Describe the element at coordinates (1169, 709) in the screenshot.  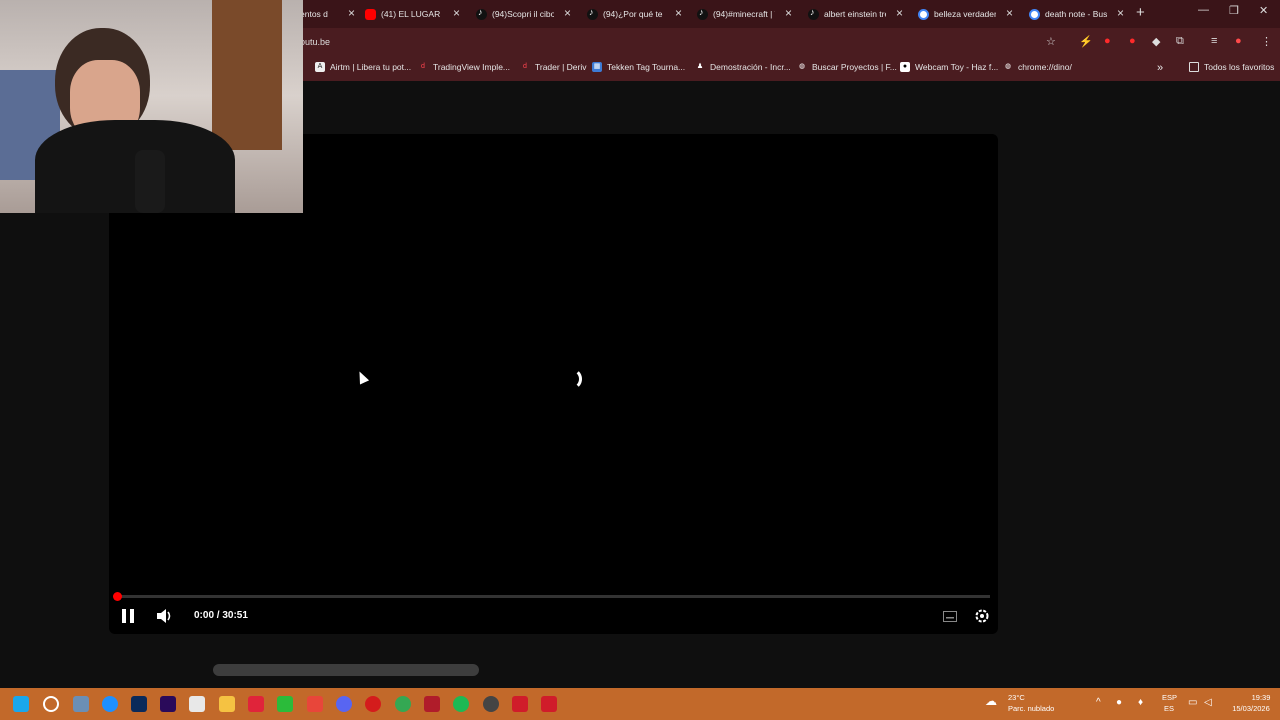
I see `lang-bottom: ES` at that location.